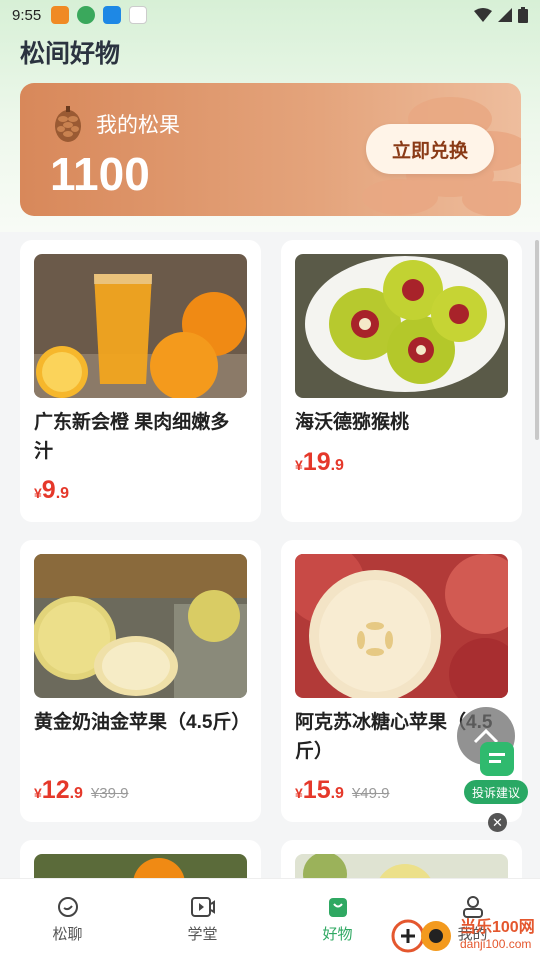 The image size is (540, 960). I want to click on product-image-golden-apple, so click(140, 626).